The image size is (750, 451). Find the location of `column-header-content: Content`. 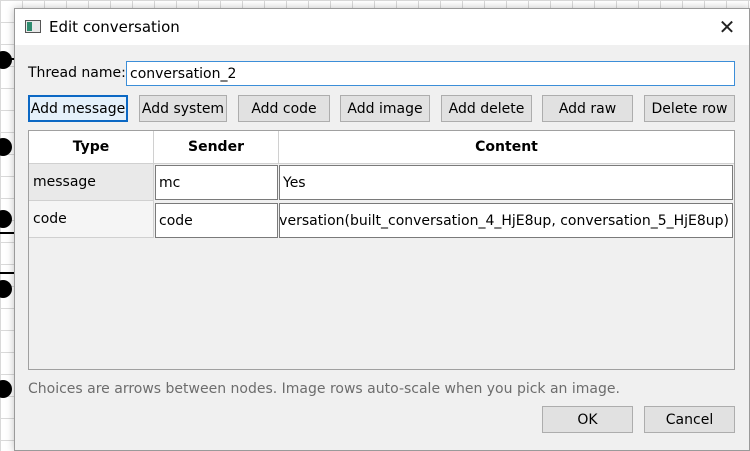

column-header-content: Content is located at coordinates (506, 147).